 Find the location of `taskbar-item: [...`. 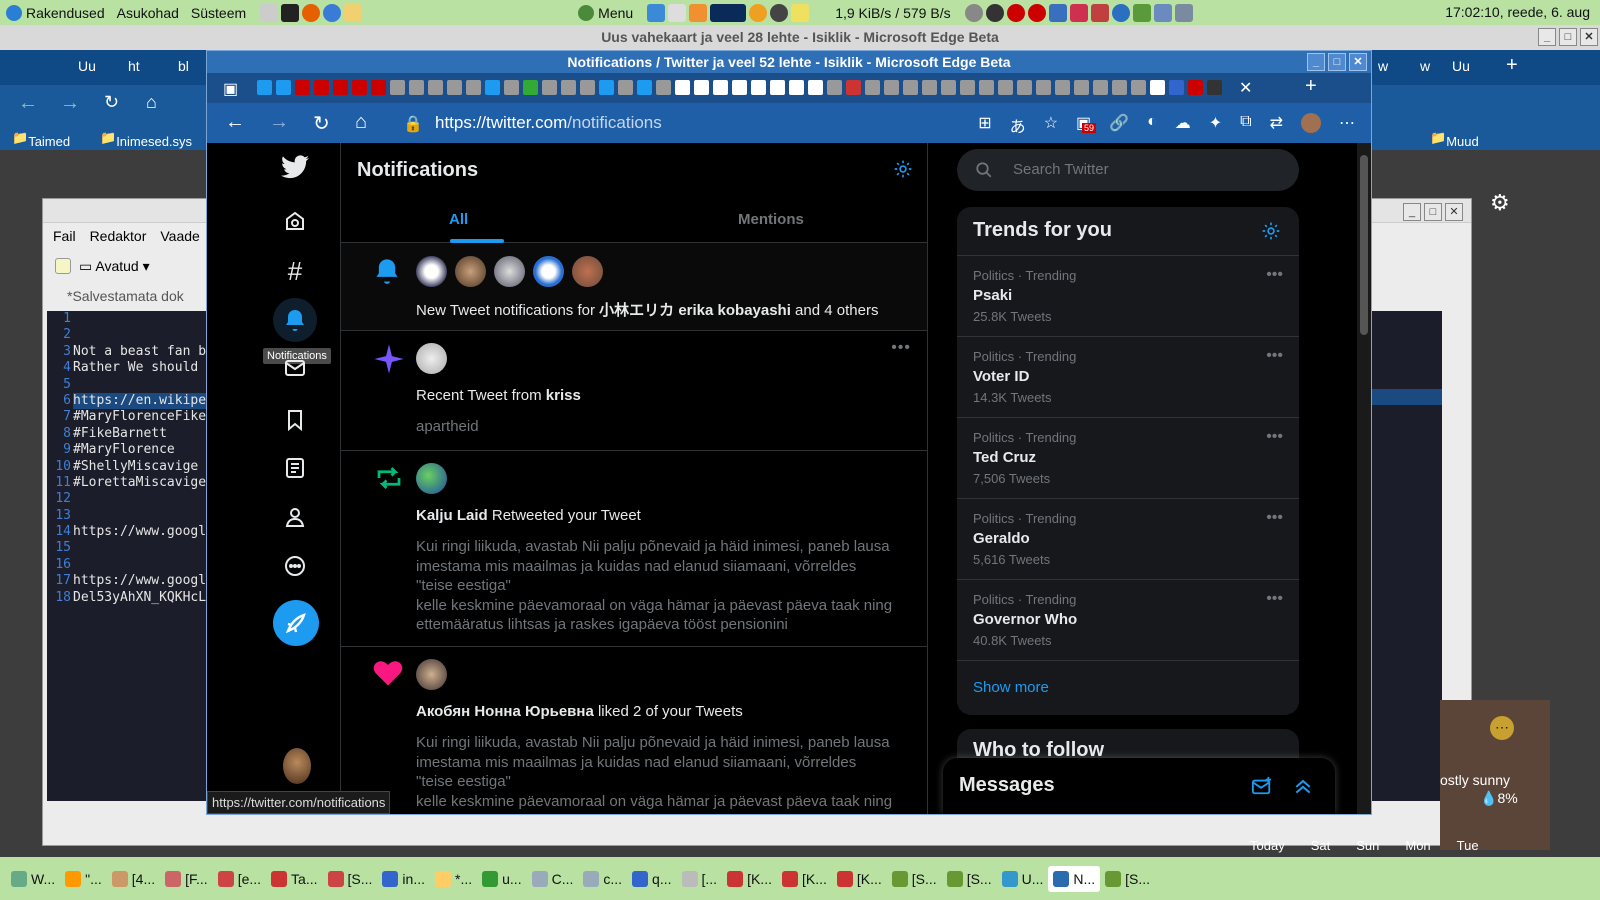

taskbar-item: [... is located at coordinates (700, 879).